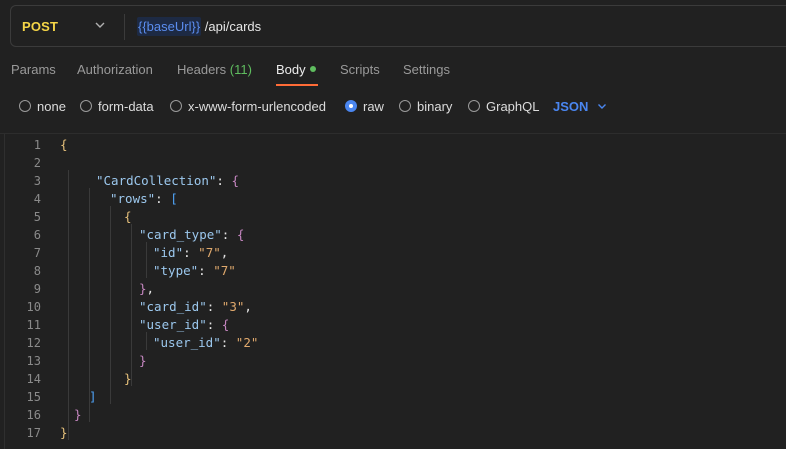 This screenshot has width=786, height=449. What do you see at coordinates (180, 234) in the screenshot?
I see `code-token: "card_type"` at bounding box center [180, 234].